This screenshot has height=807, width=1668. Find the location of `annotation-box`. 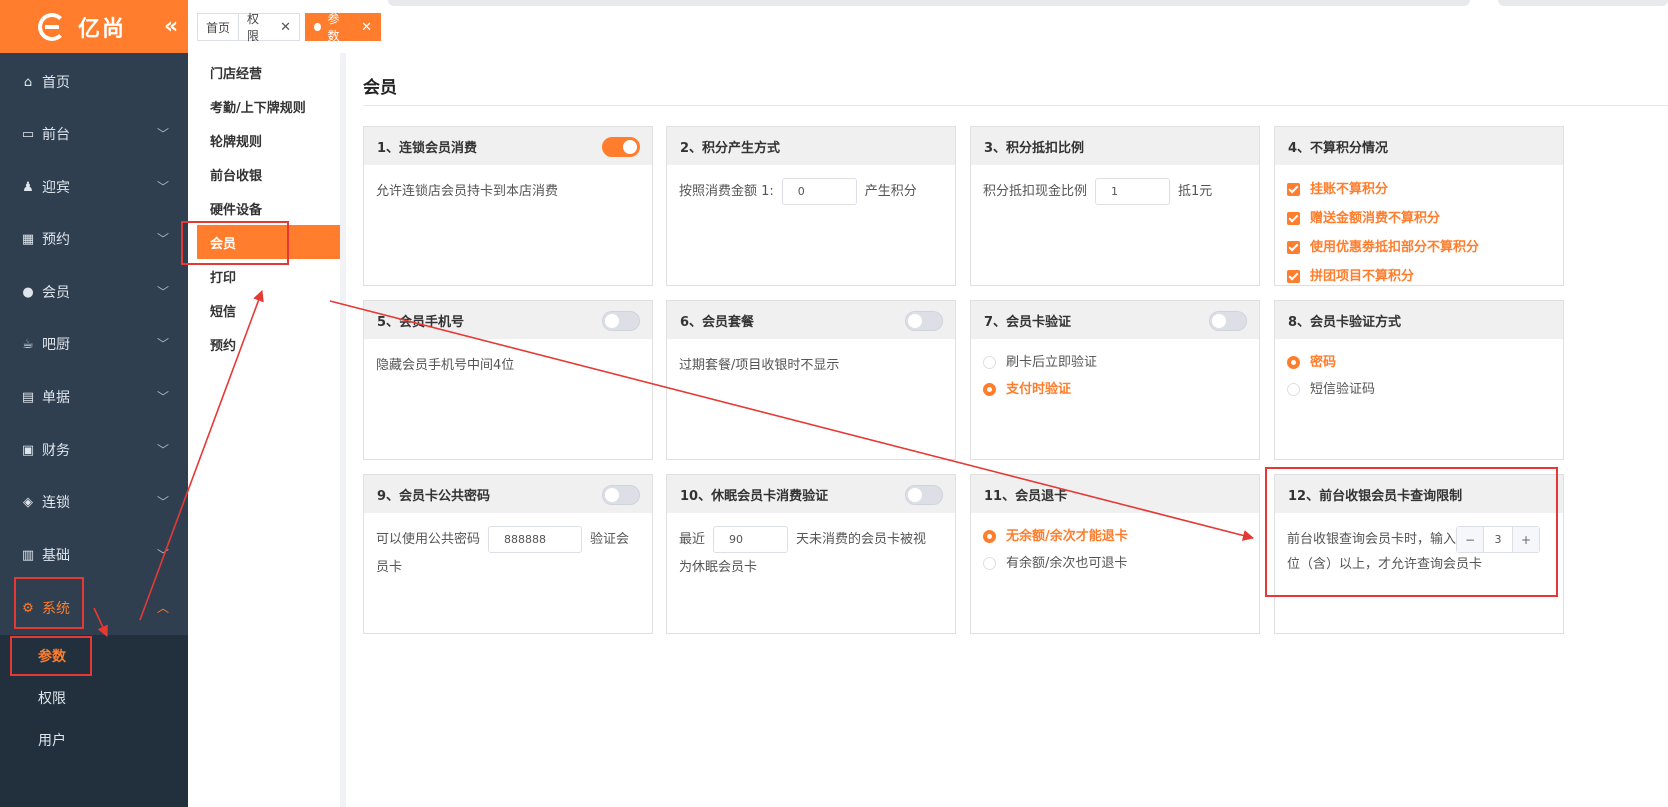

annotation-box is located at coordinates (51, 656).